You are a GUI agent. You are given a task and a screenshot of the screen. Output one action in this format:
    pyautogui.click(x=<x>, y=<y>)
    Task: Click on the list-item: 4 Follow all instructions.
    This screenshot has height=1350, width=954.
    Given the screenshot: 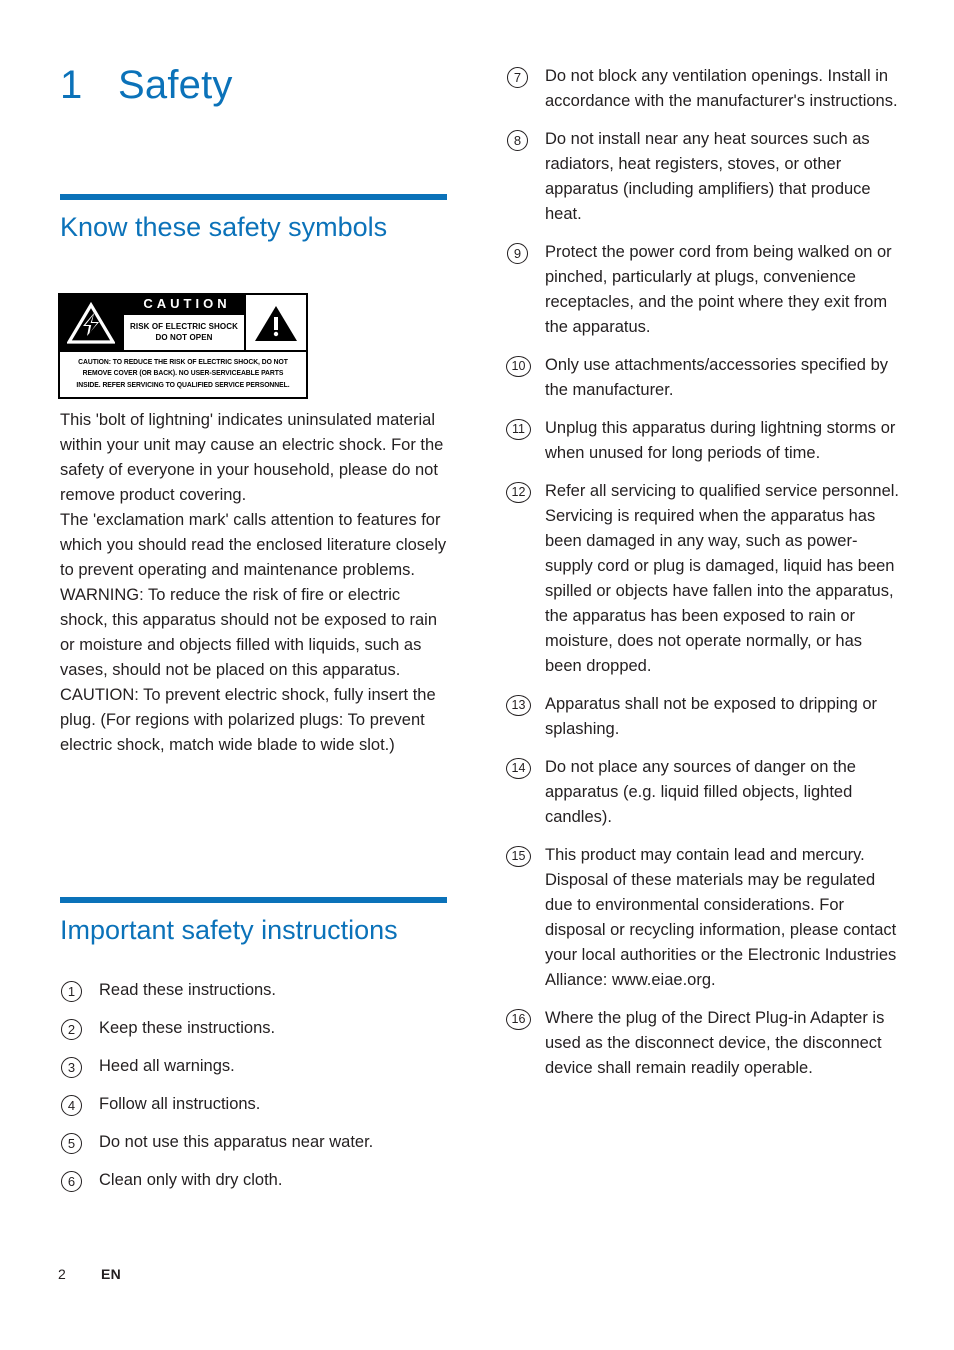 What is the action you would take?
    pyautogui.click(x=257, y=1104)
    